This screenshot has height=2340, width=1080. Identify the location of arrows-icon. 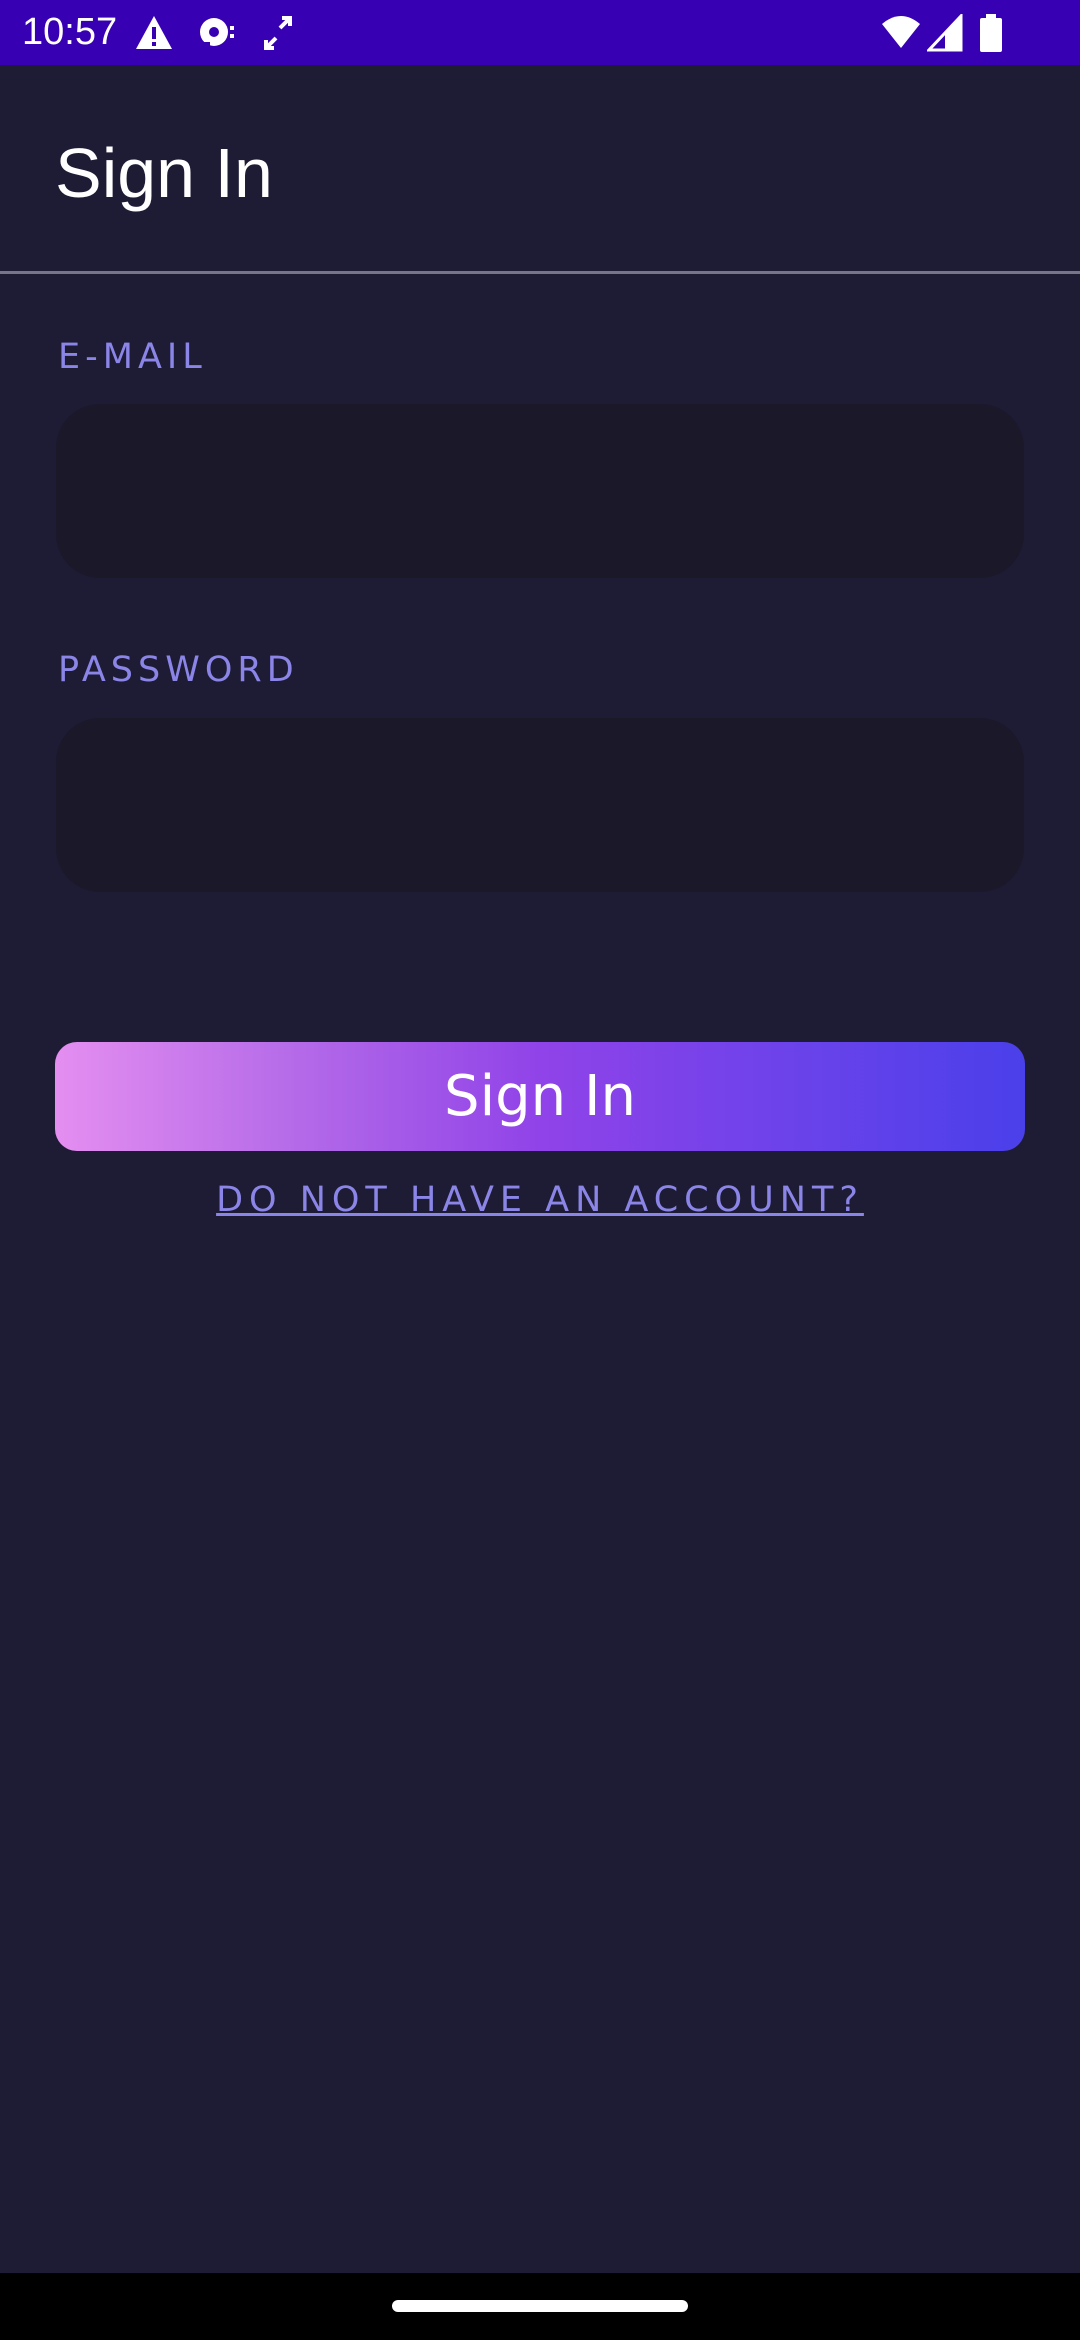
(278, 33).